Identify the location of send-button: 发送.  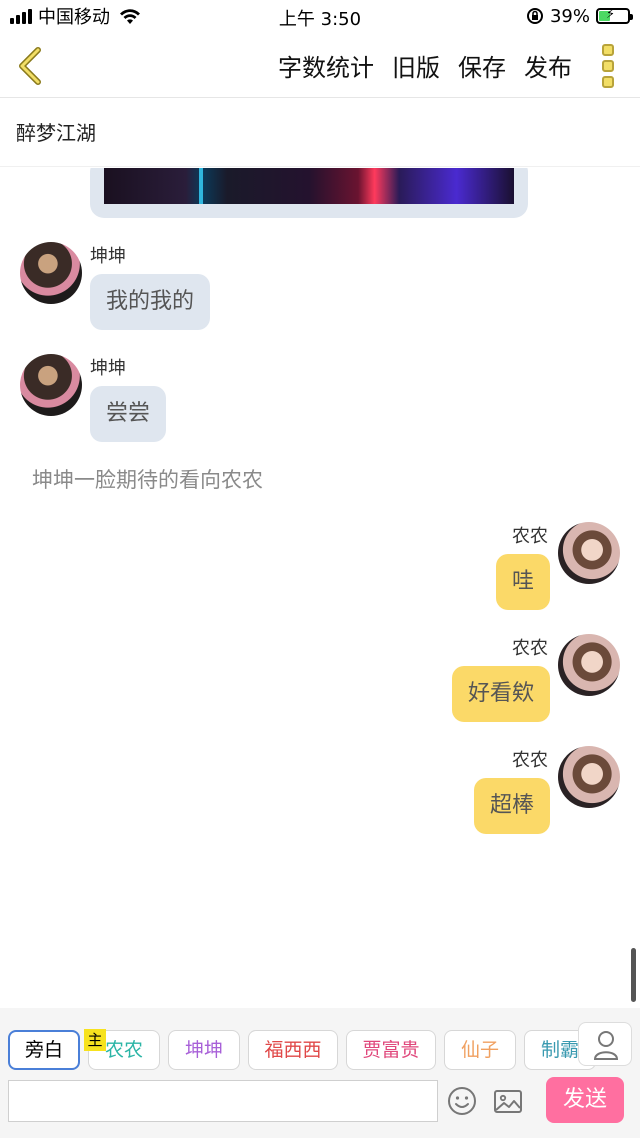
(585, 1100).